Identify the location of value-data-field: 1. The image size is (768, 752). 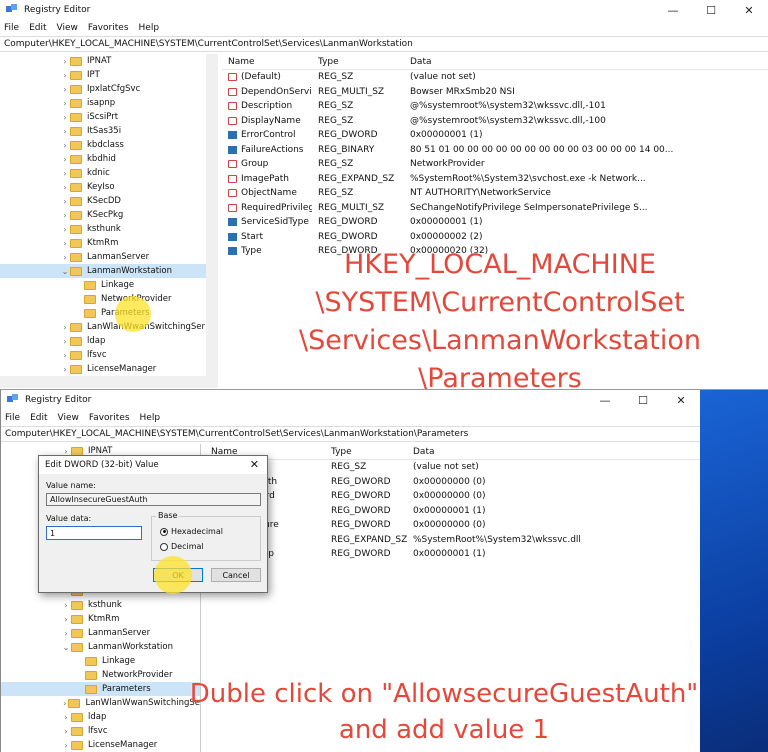
(94, 533).